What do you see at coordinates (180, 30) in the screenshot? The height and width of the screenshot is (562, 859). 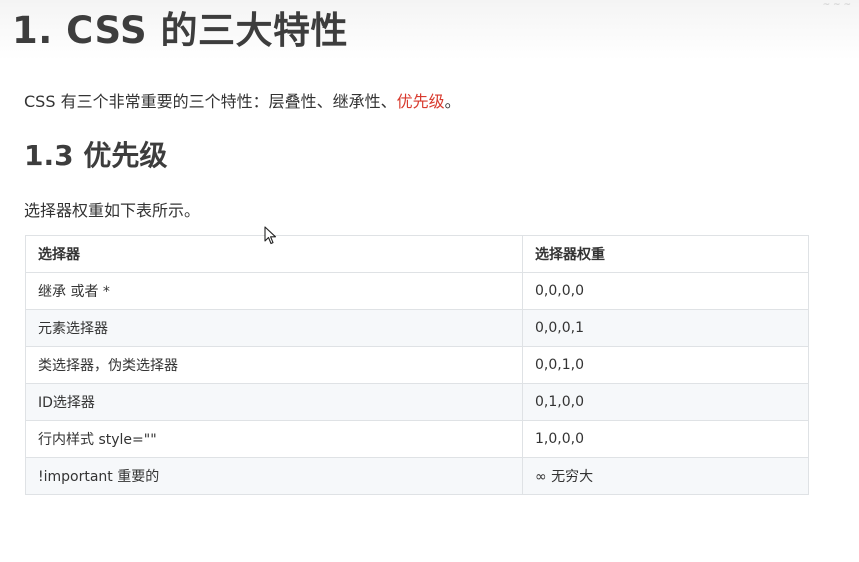 I see `page-title: 1. CSS 的三大特性` at bounding box center [180, 30].